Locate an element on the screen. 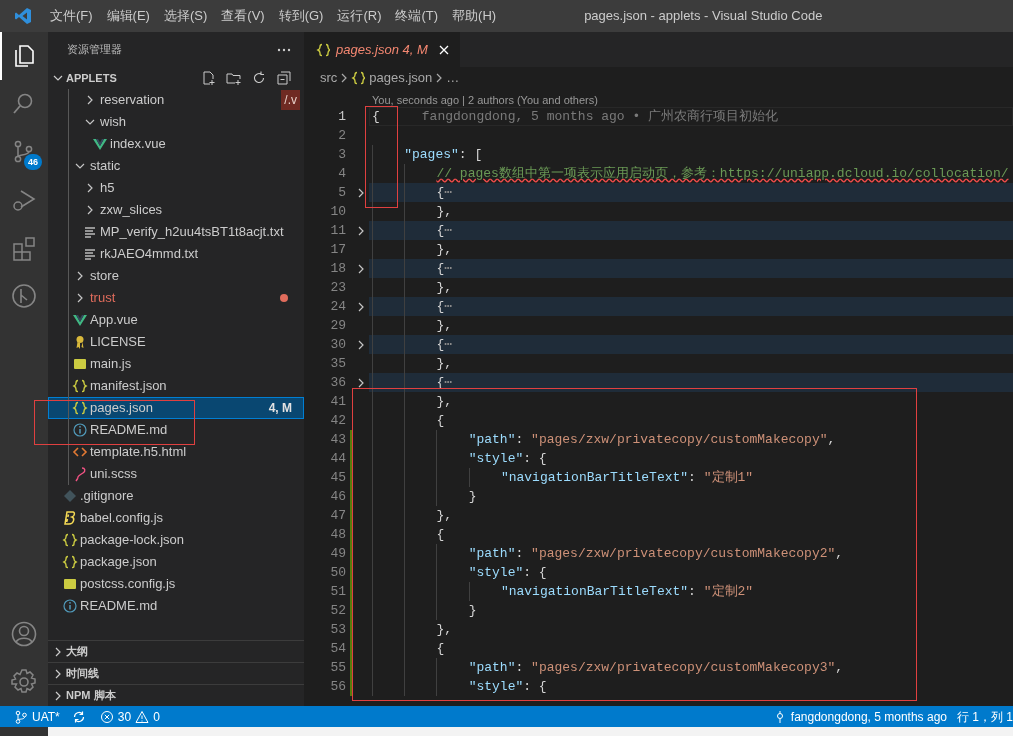 The height and width of the screenshot is (736, 1013). tree-item: main.js is located at coordinates (176, 364).